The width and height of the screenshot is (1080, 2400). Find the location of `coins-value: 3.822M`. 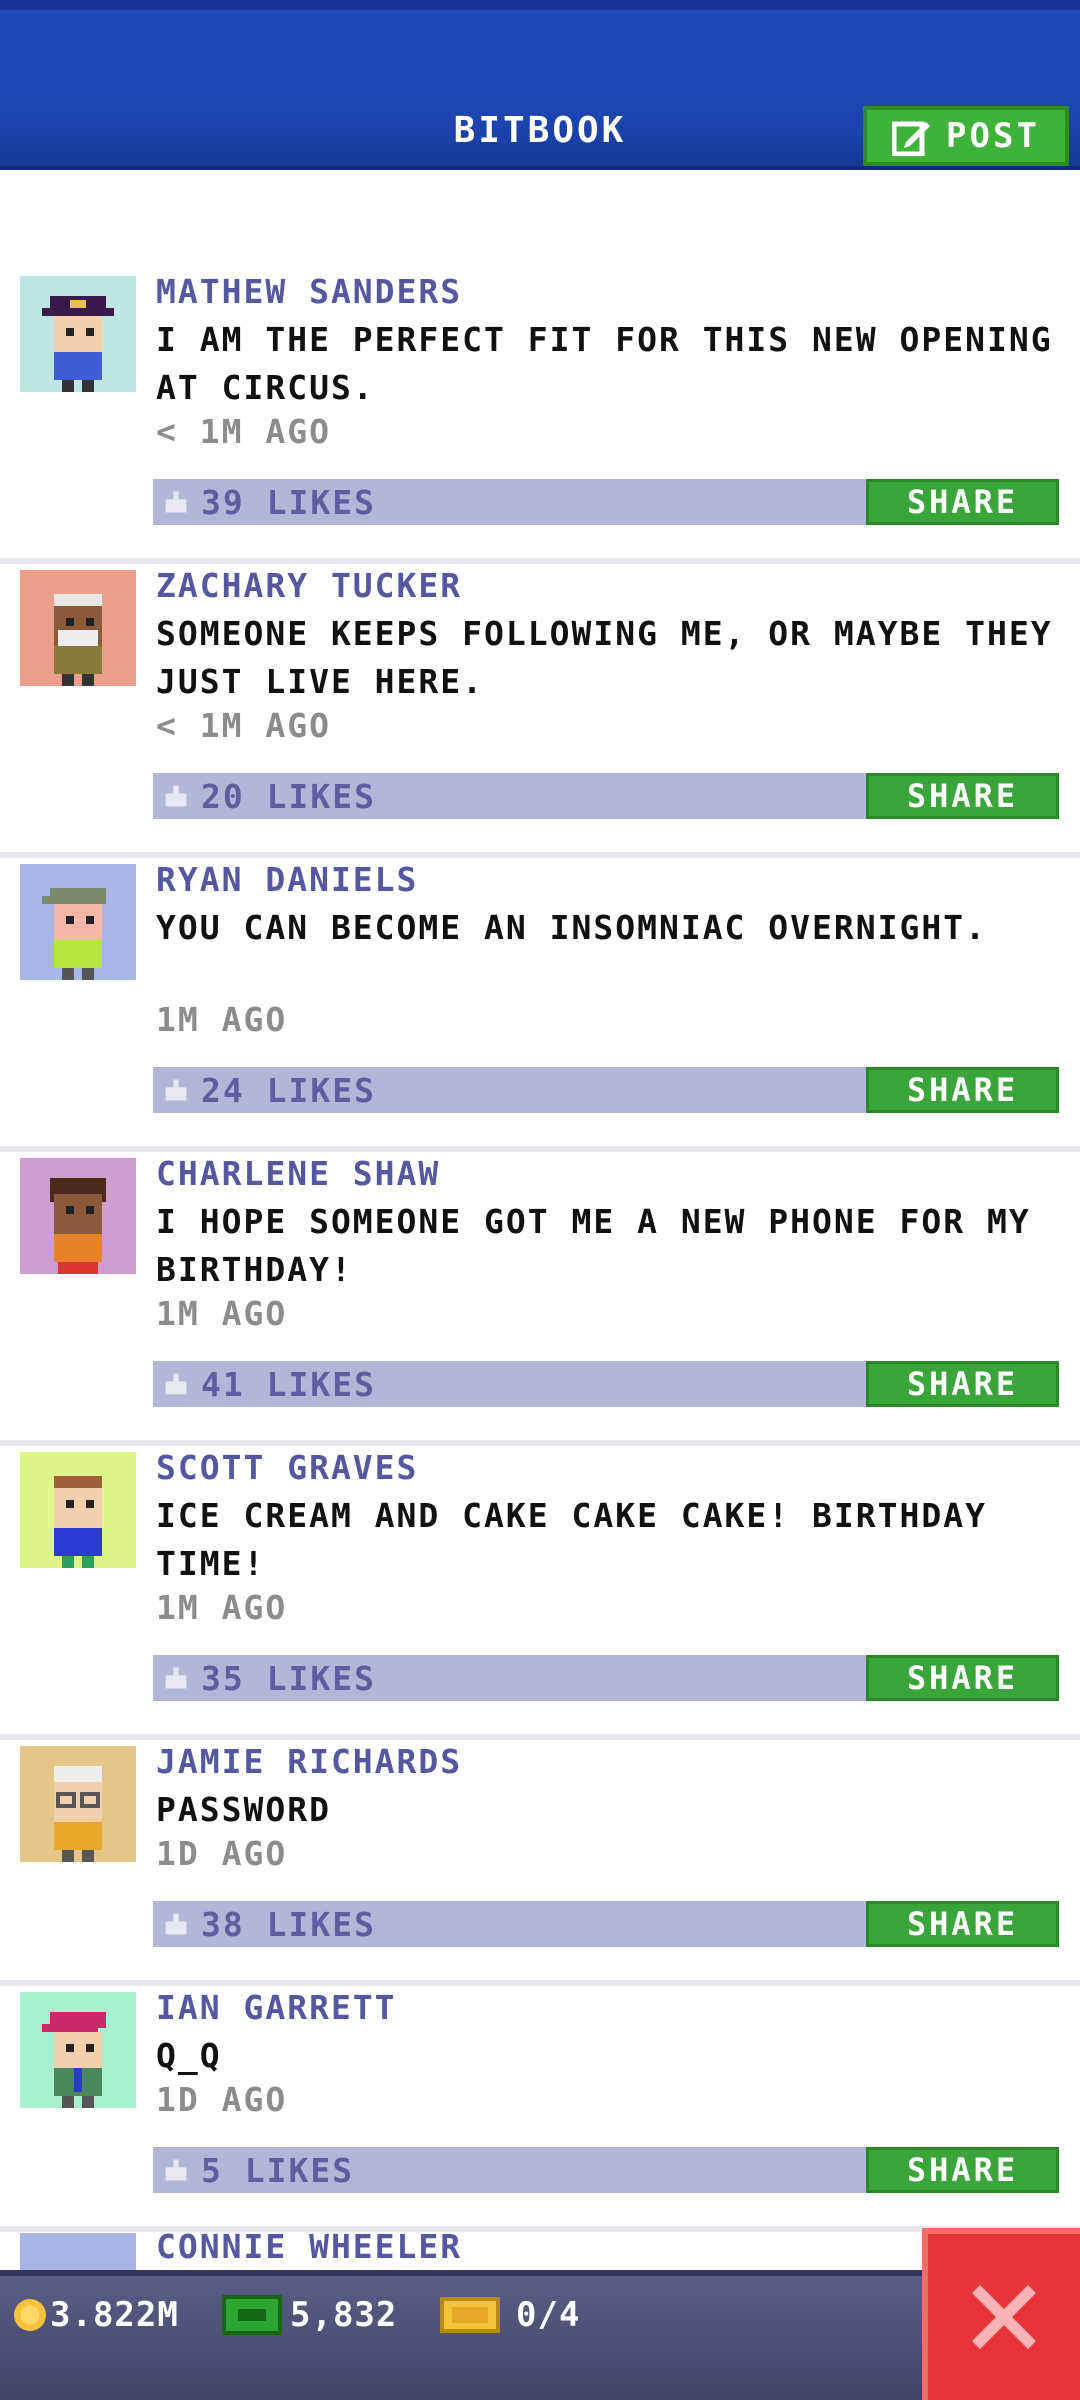

coins-value: 3.822M is located at coordinates (114, 2315).